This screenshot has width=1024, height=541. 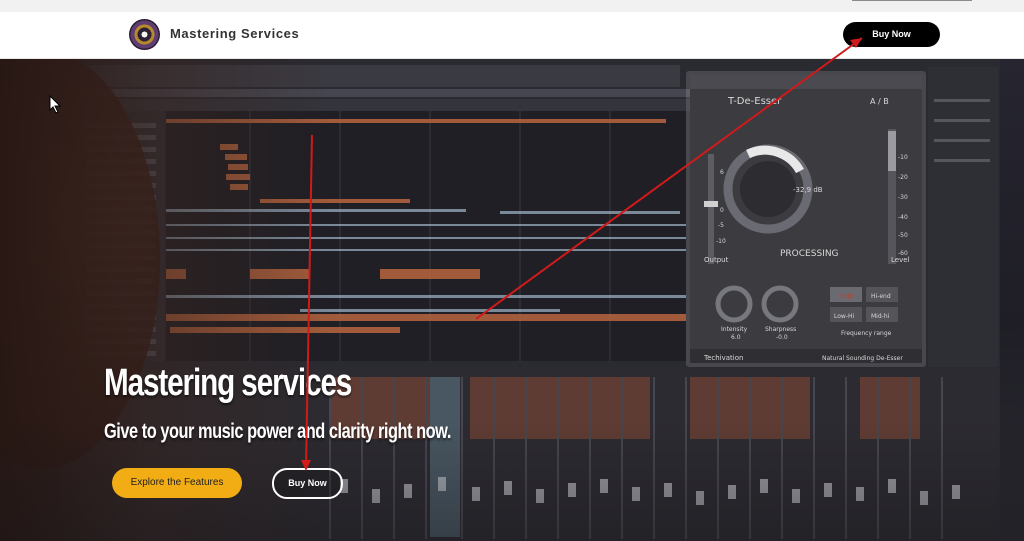 What do you see at coordinates (903, 253) in the screenshot?
I see `plugin-level-scale-5: -60` at bounding box center [903, 253].